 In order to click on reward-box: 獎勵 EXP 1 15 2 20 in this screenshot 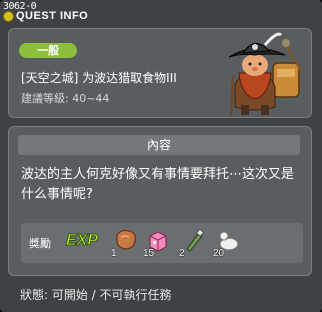, I will do `click(162, 243)`.